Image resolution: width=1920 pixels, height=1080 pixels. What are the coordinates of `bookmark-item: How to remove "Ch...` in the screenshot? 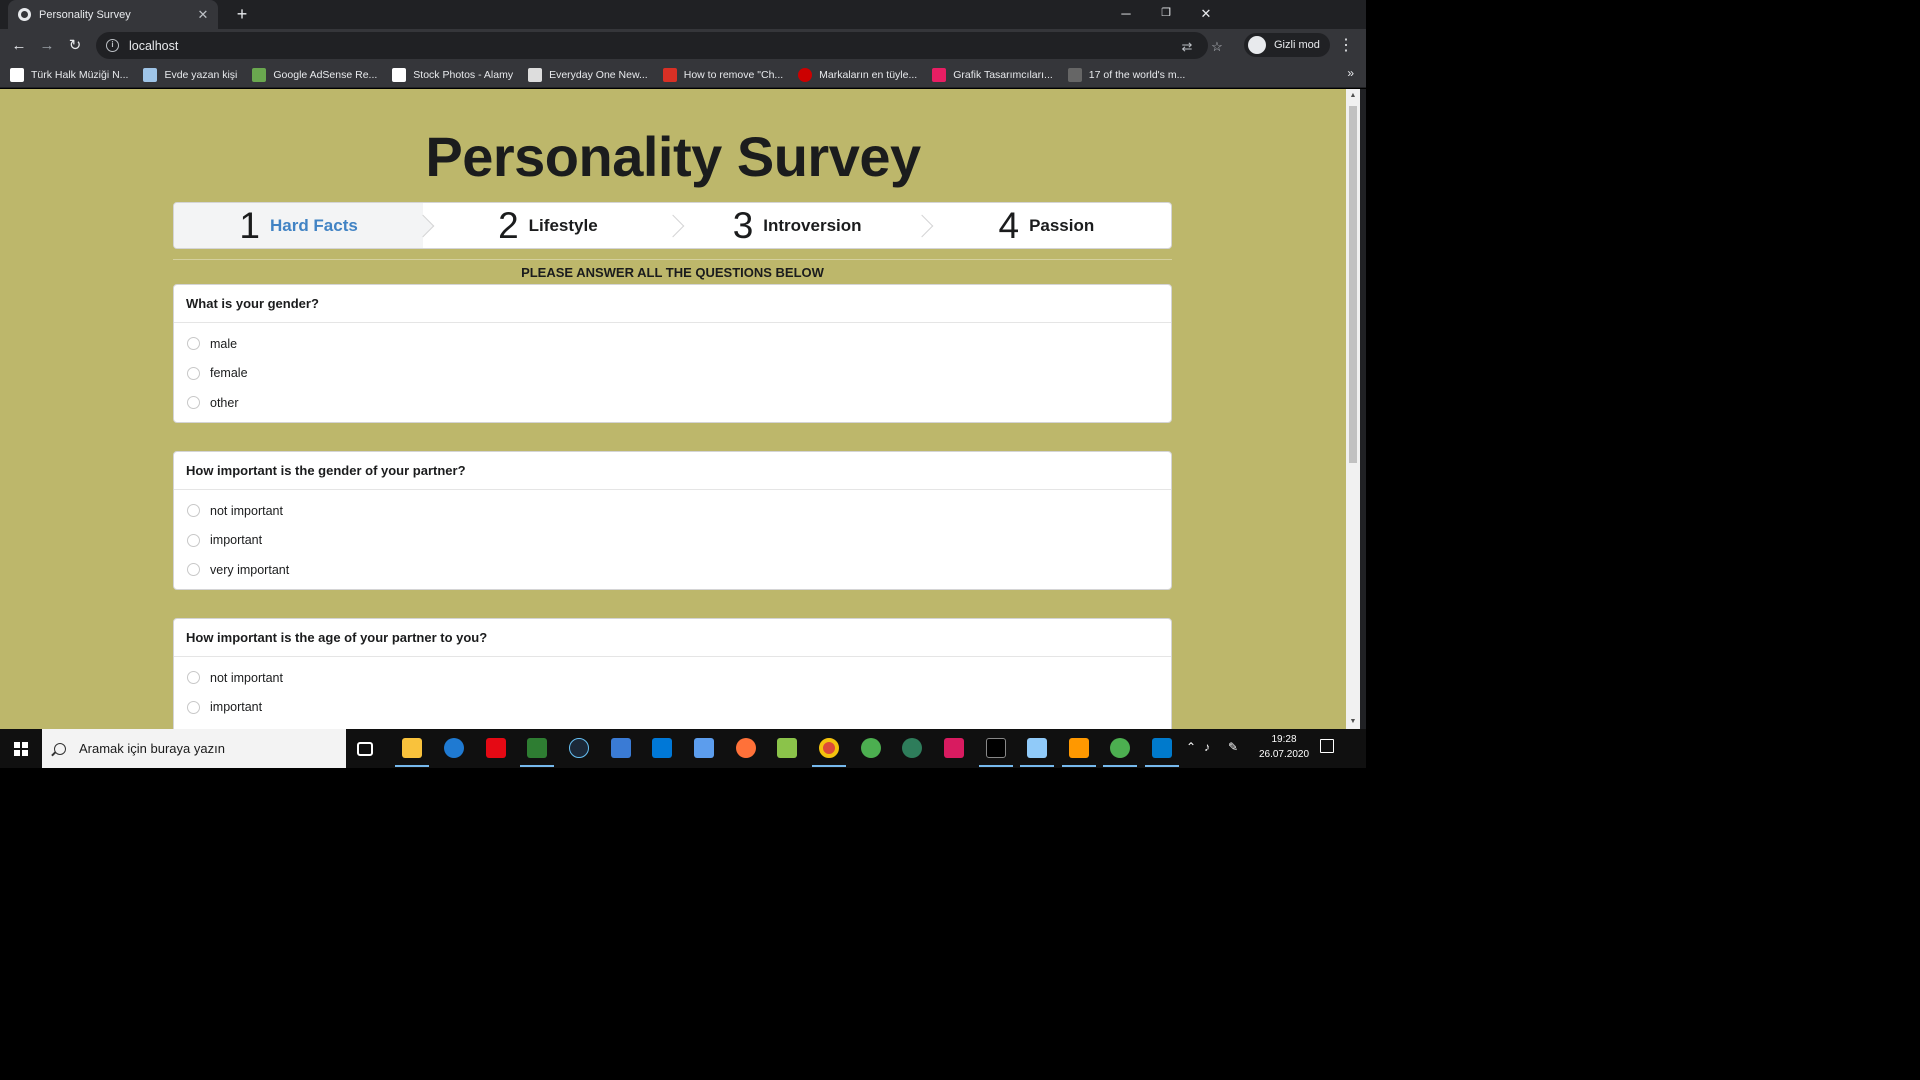 It's located at (722, 74).